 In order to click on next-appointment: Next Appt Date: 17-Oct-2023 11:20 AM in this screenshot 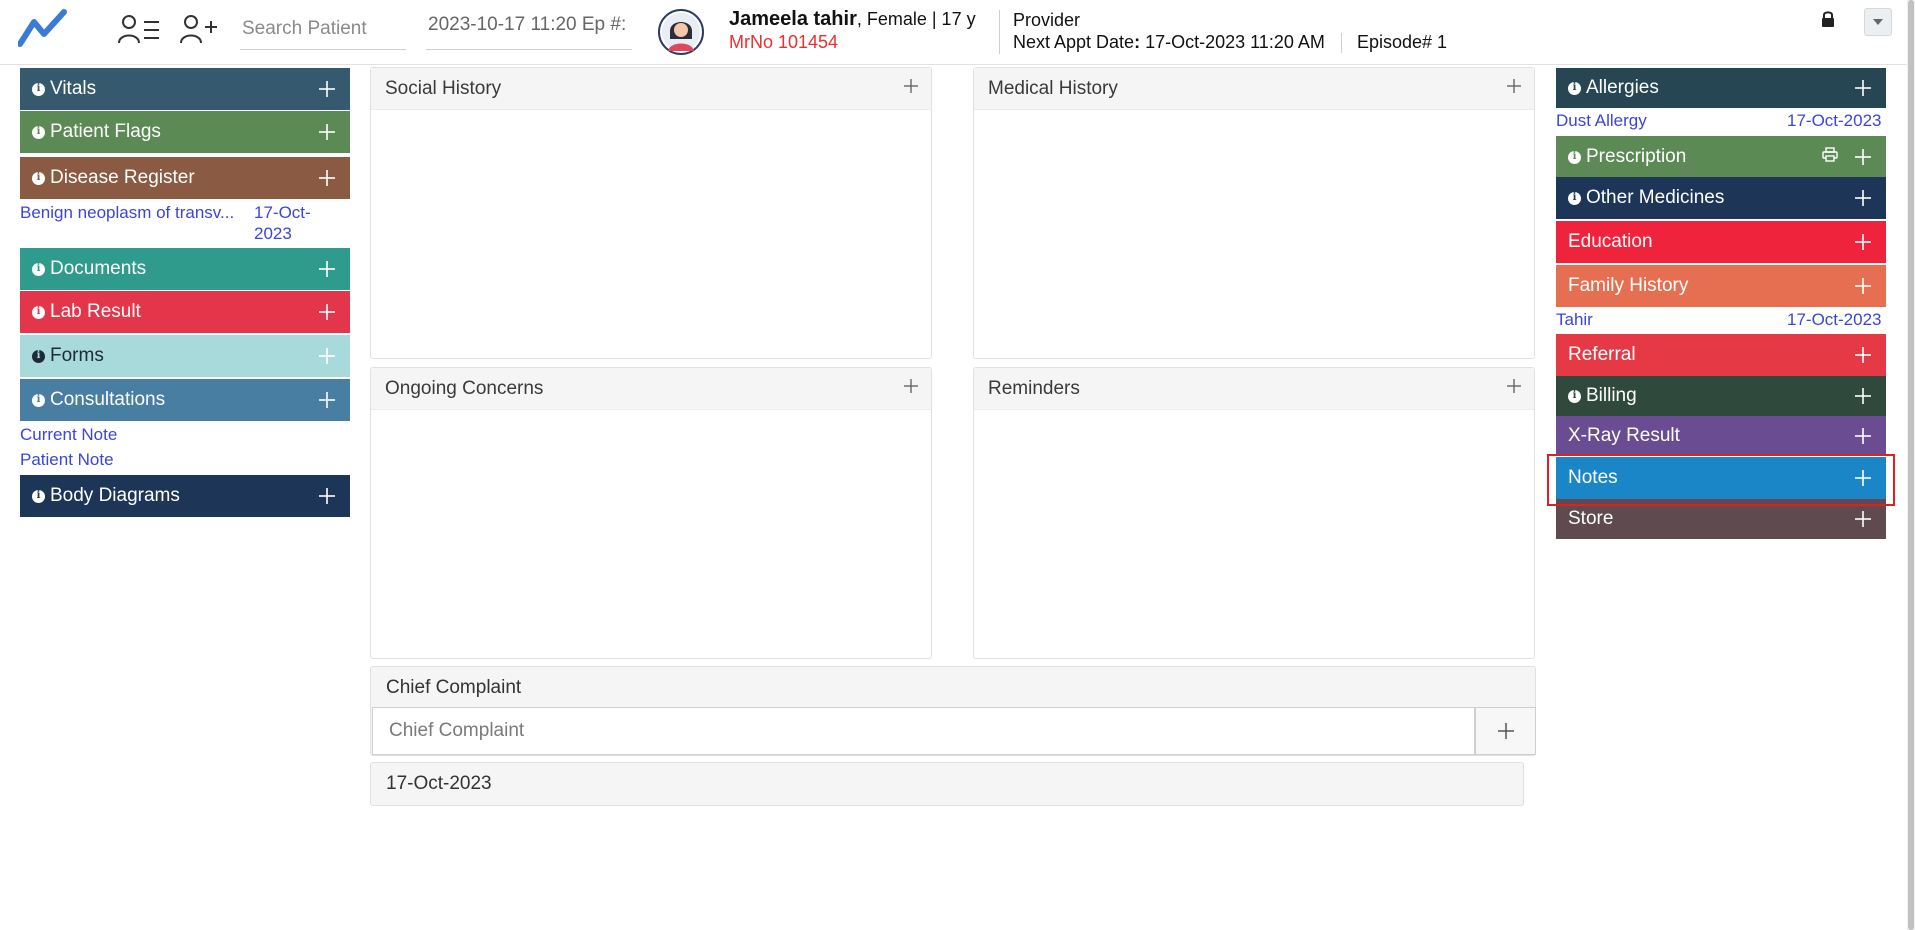, I will do `click(1169, 42)`.